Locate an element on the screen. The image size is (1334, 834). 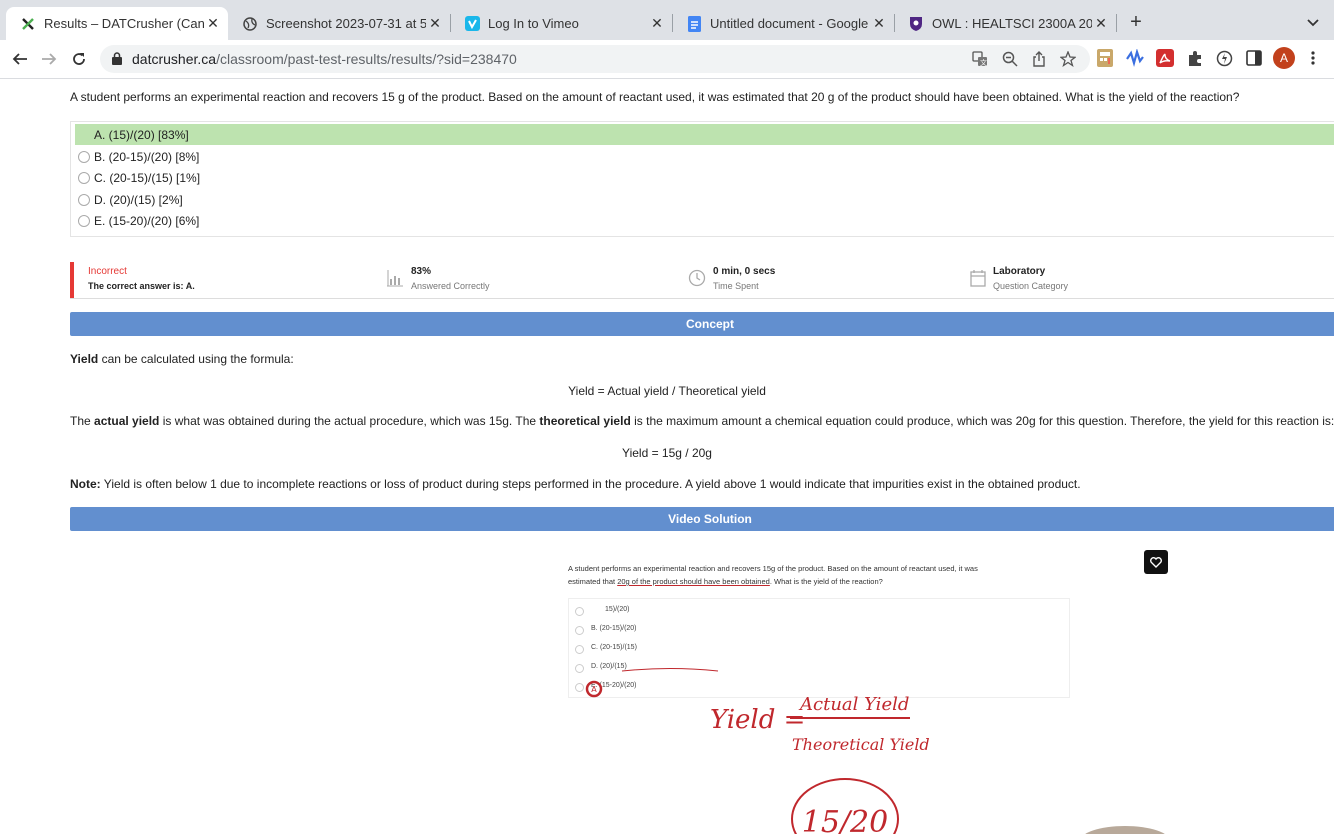
category-value: Laboratory is located at coordinates (1019, 271).